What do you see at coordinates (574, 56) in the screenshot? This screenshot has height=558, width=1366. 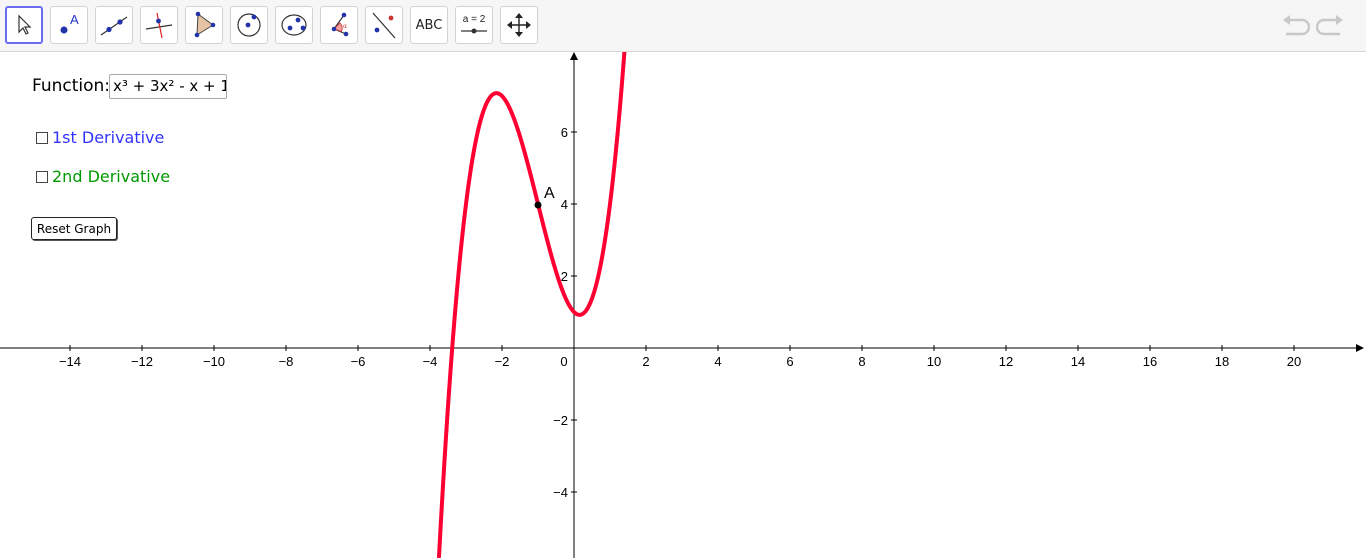 I see `y-axis-arrow` at bounding box center [574, 56].